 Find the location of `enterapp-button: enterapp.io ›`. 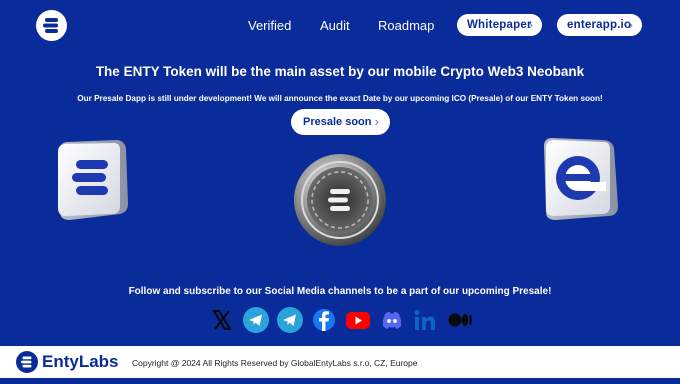

enterapp-button: enterapp.io › is located at coordinates (599, 25).